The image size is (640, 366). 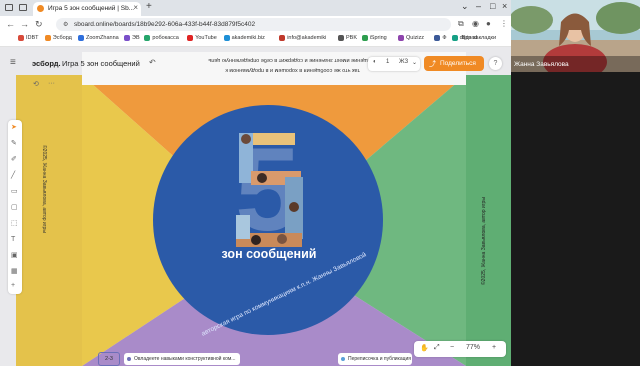 What do you see at coordinates (307, 38) in the screenshot?
I see `bookmark-label: info@akademiki` at bounding box center [307, 38].